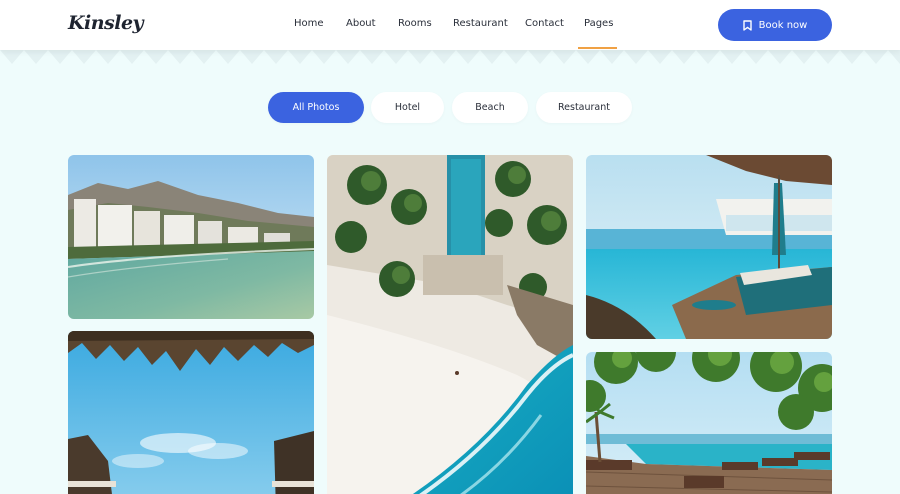 This screenshot has width=900, height=494. Describe the element at coordinates (450, 58) in the screenshot. I see `decorative-zigzag-band` at that location.